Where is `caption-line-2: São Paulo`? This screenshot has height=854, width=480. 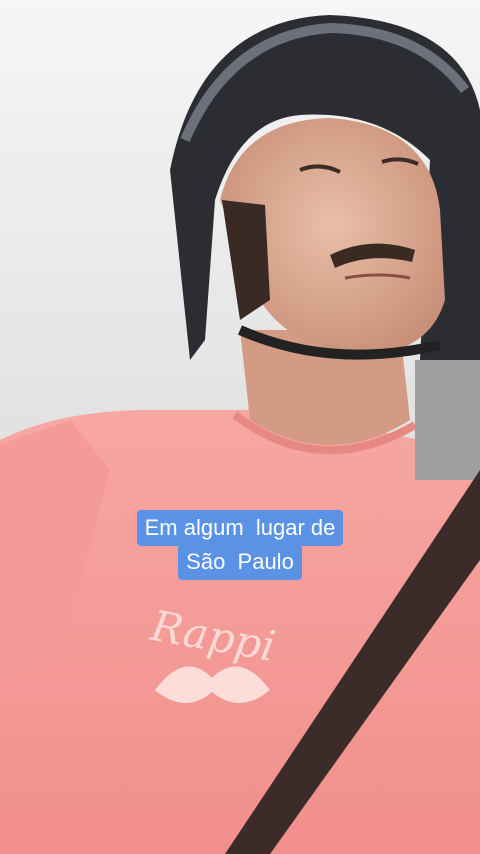 caption-line-2: São Paulo is located at coordinates (240, 562).